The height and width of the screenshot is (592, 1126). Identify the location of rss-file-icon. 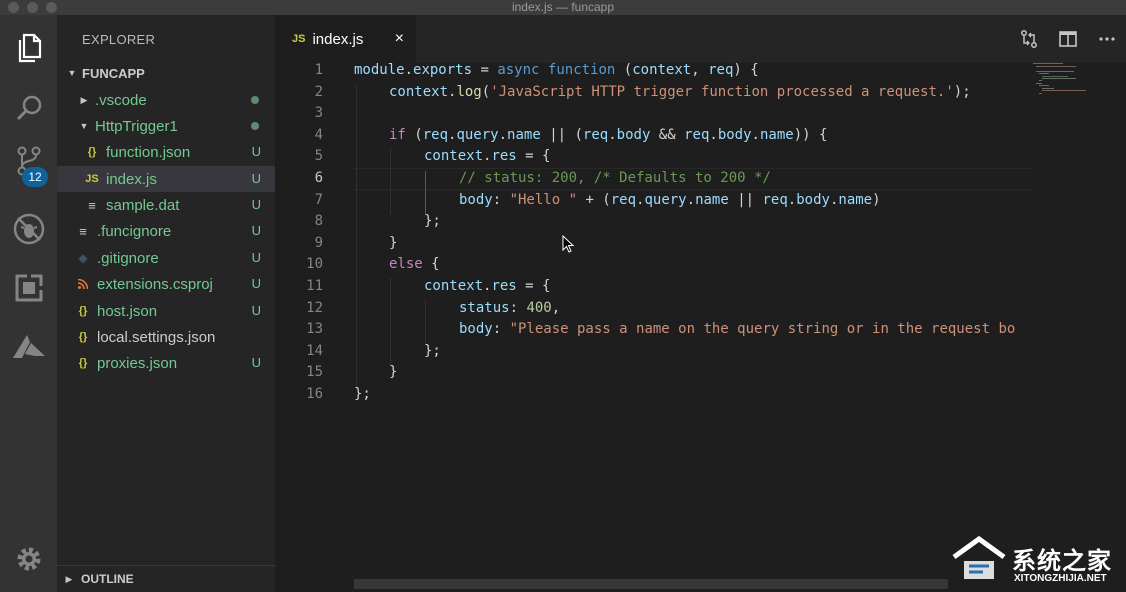
(83, 284).